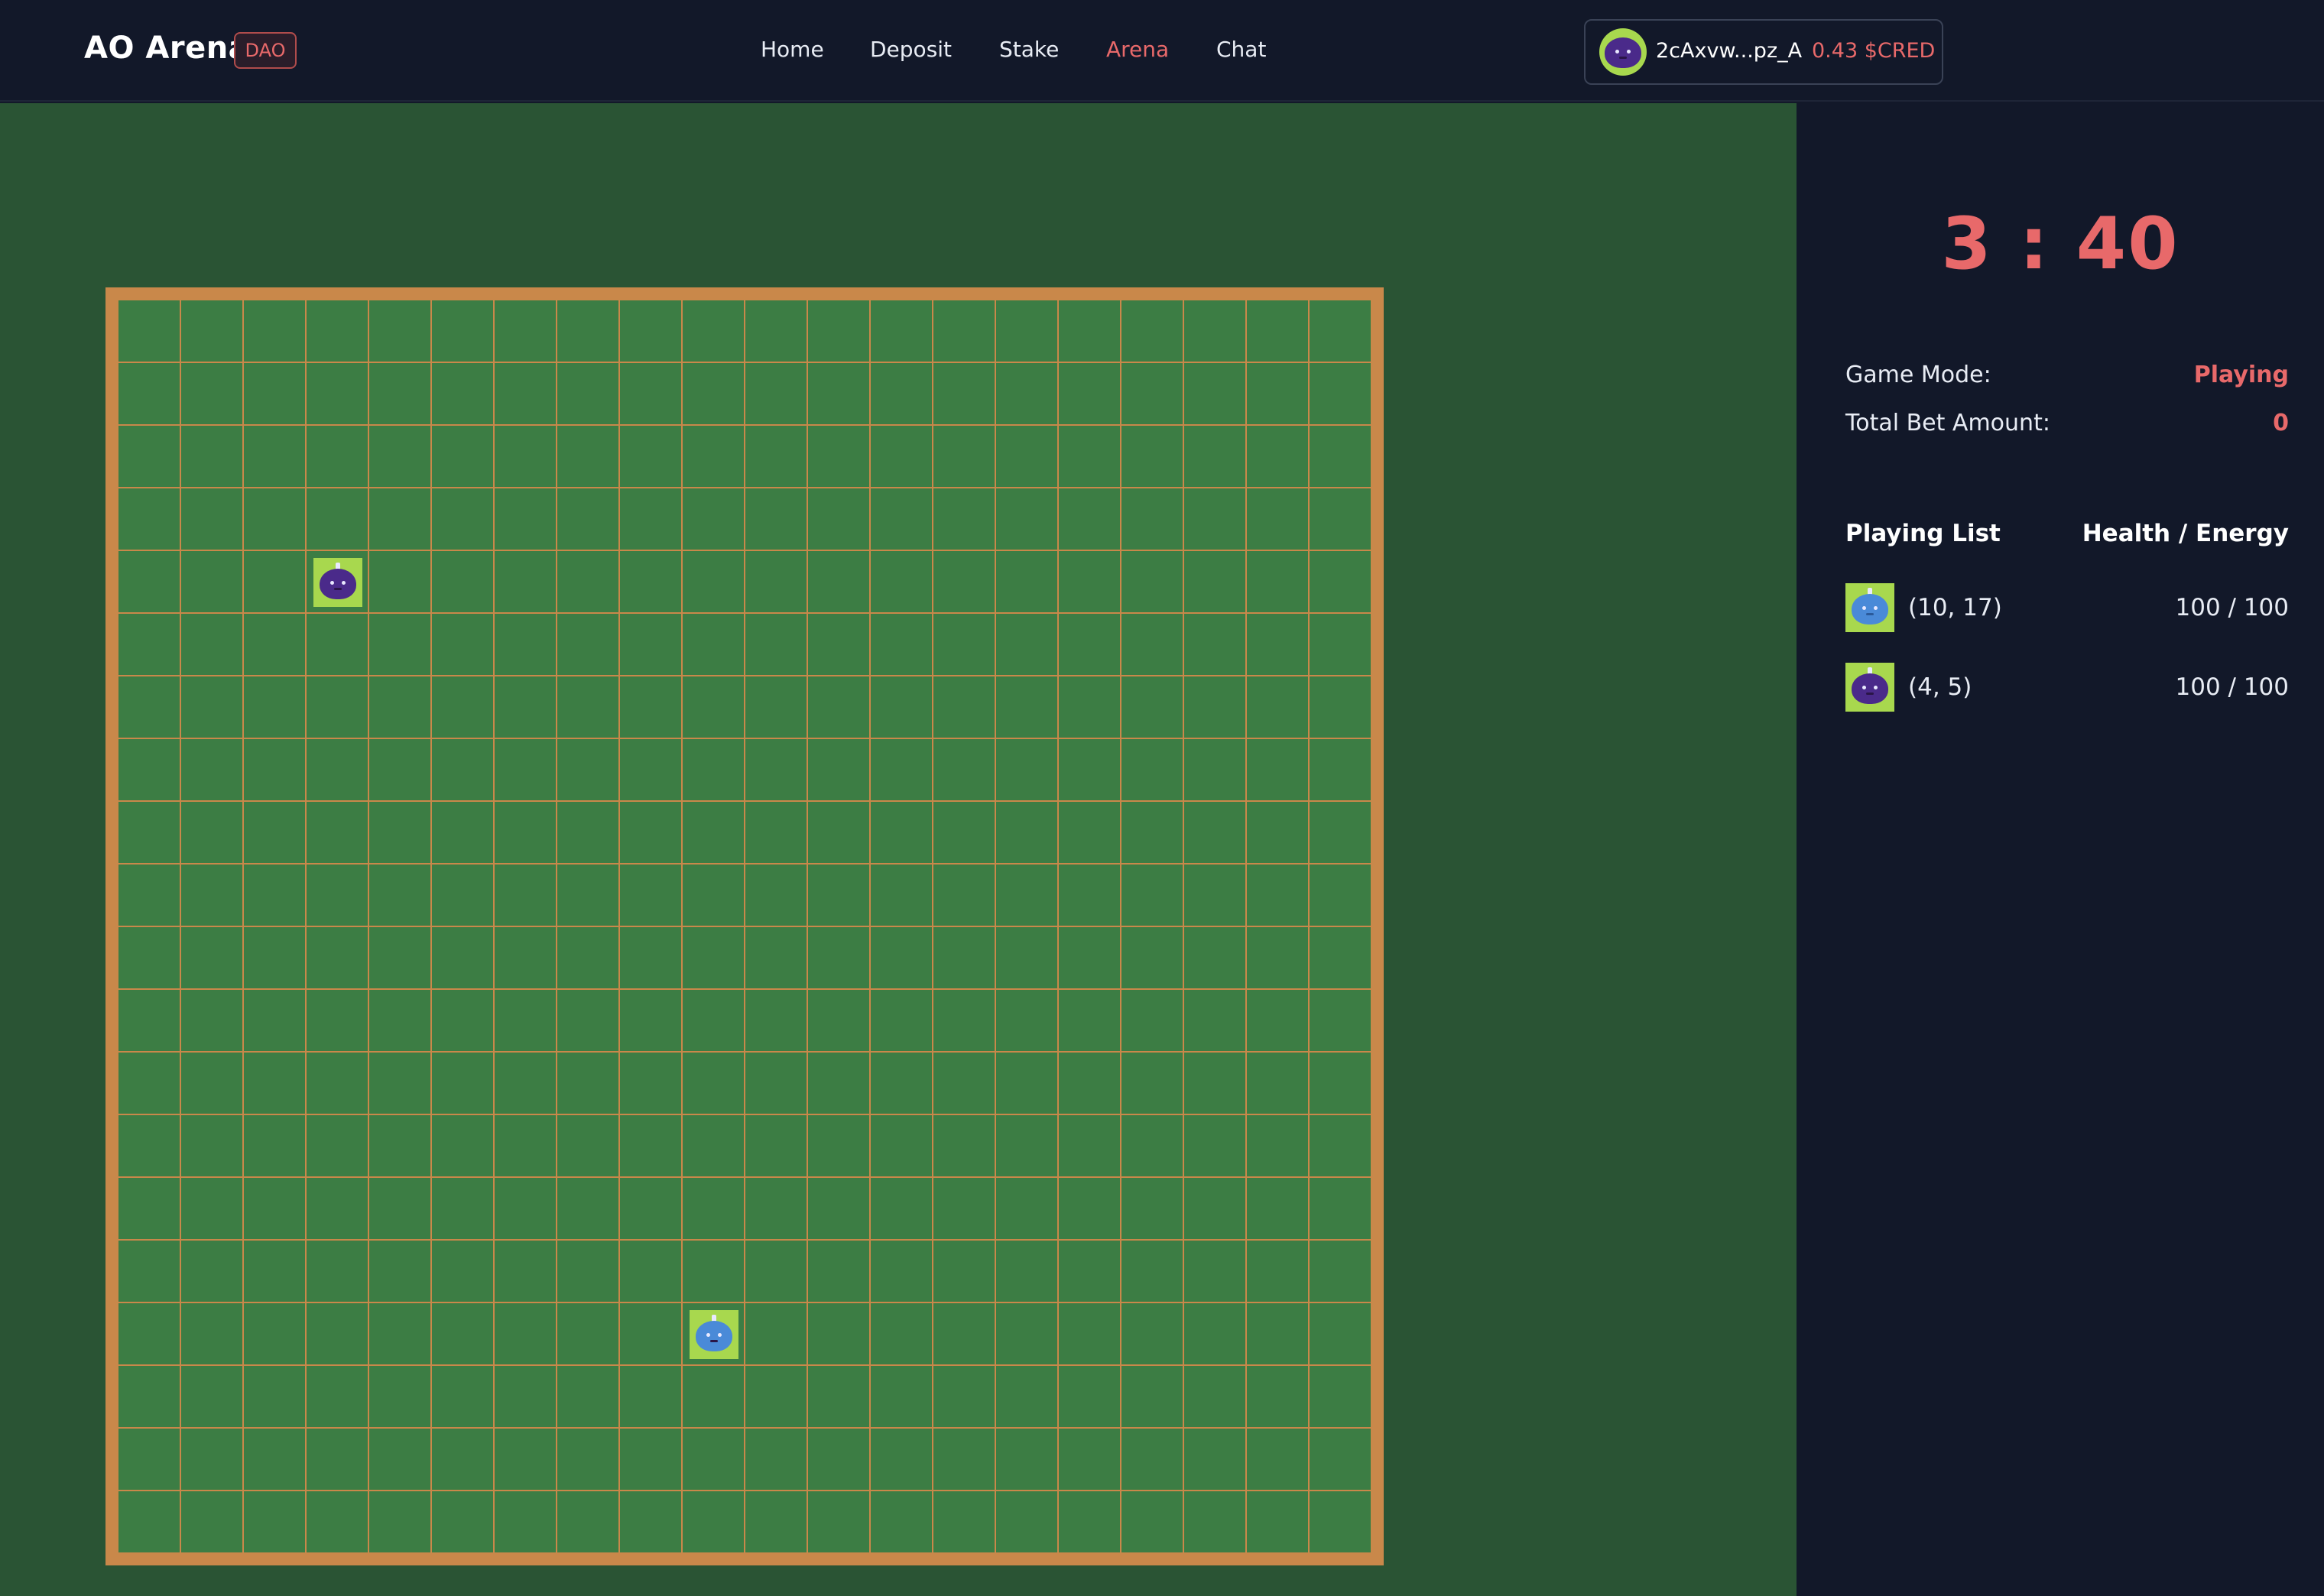 This screenshot has height=1596, width=2324. What do you see at coordinates (166, 48) in the screenshot?
I see `brand-logo: AO Arena` at bounding box center [166, 48].